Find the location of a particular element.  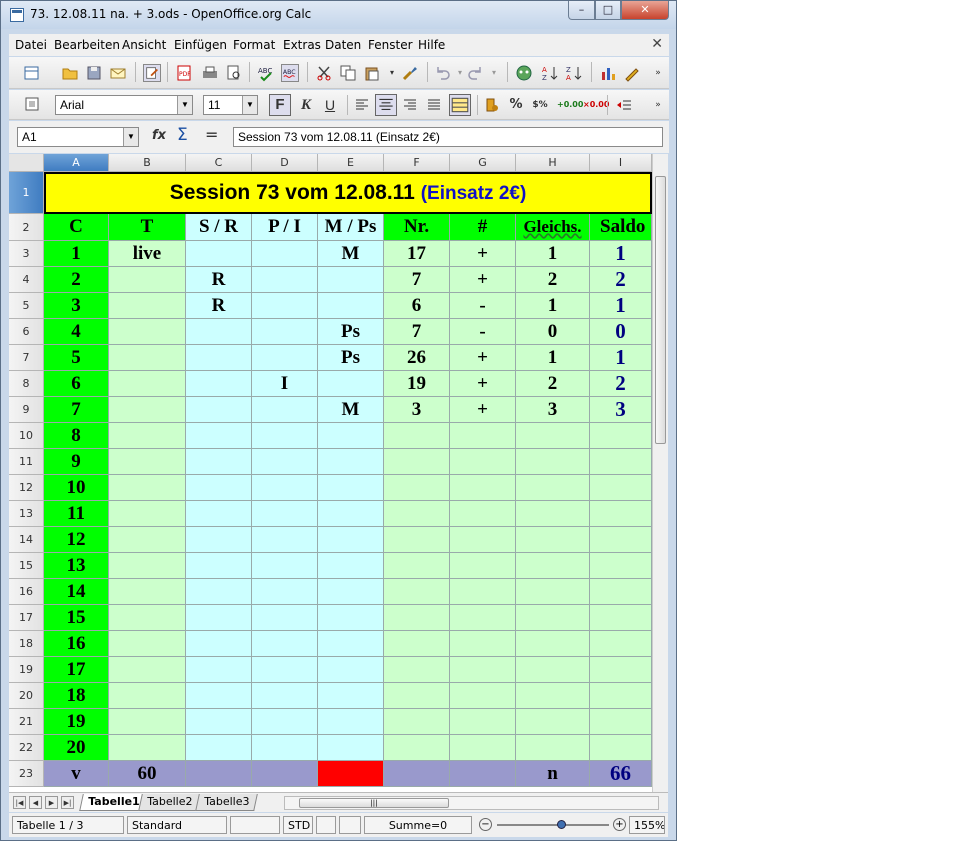

insert-chart-icon is located at coordinates (608, 73).